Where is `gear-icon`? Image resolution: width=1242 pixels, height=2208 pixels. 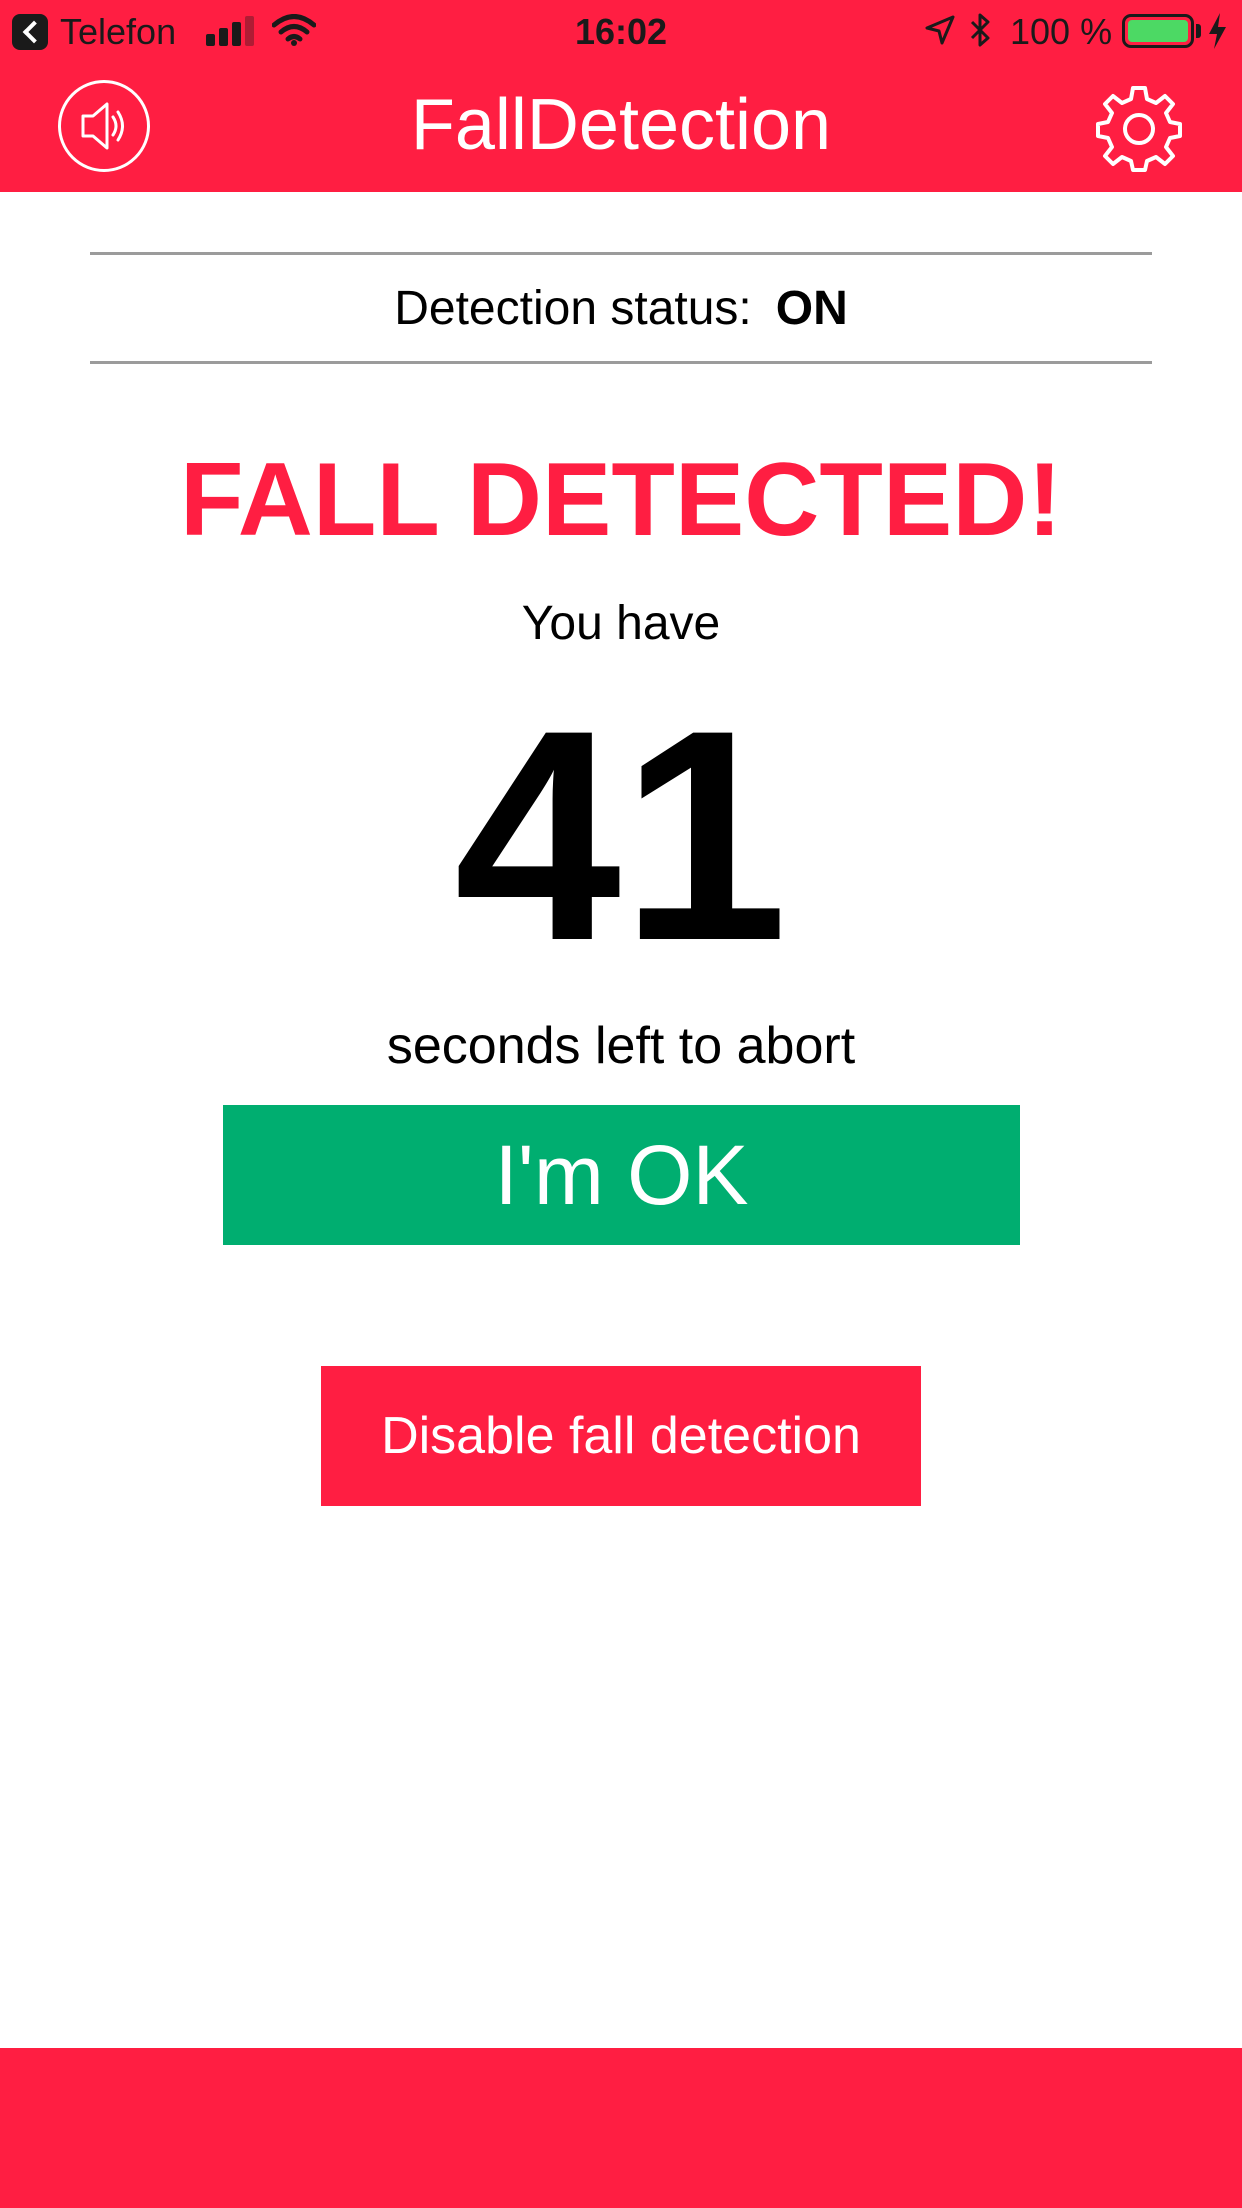
gear-icon is located at coordinates (1139, 129).